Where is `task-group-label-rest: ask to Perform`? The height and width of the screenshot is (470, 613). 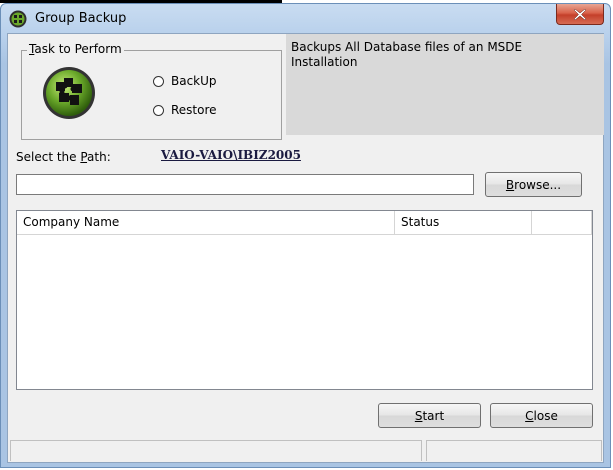
task-group-label-rest: ask to Perform is located at coordinates (78, 49).